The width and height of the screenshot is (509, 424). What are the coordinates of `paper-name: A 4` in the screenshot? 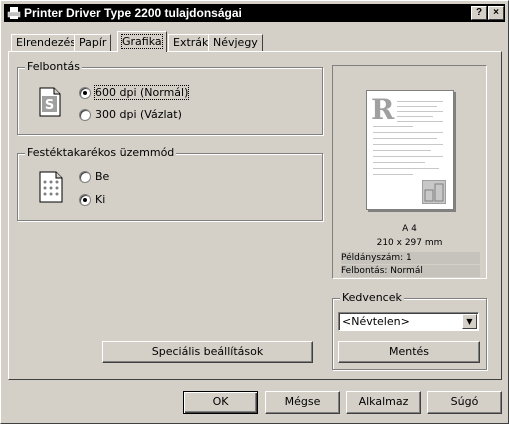 It's located at (409, 229).